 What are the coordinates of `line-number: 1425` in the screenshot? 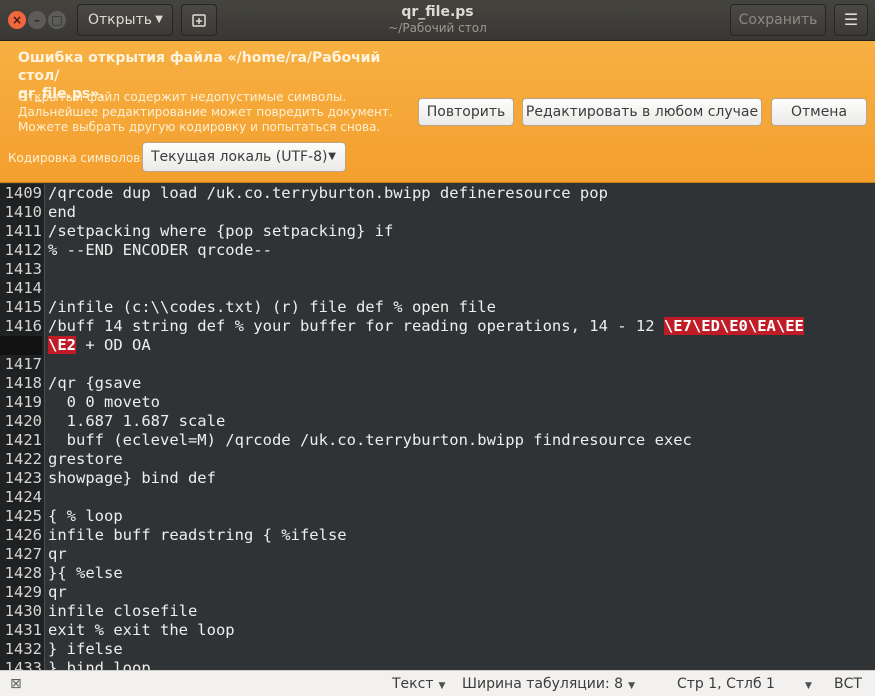 It's located at (23, 516).